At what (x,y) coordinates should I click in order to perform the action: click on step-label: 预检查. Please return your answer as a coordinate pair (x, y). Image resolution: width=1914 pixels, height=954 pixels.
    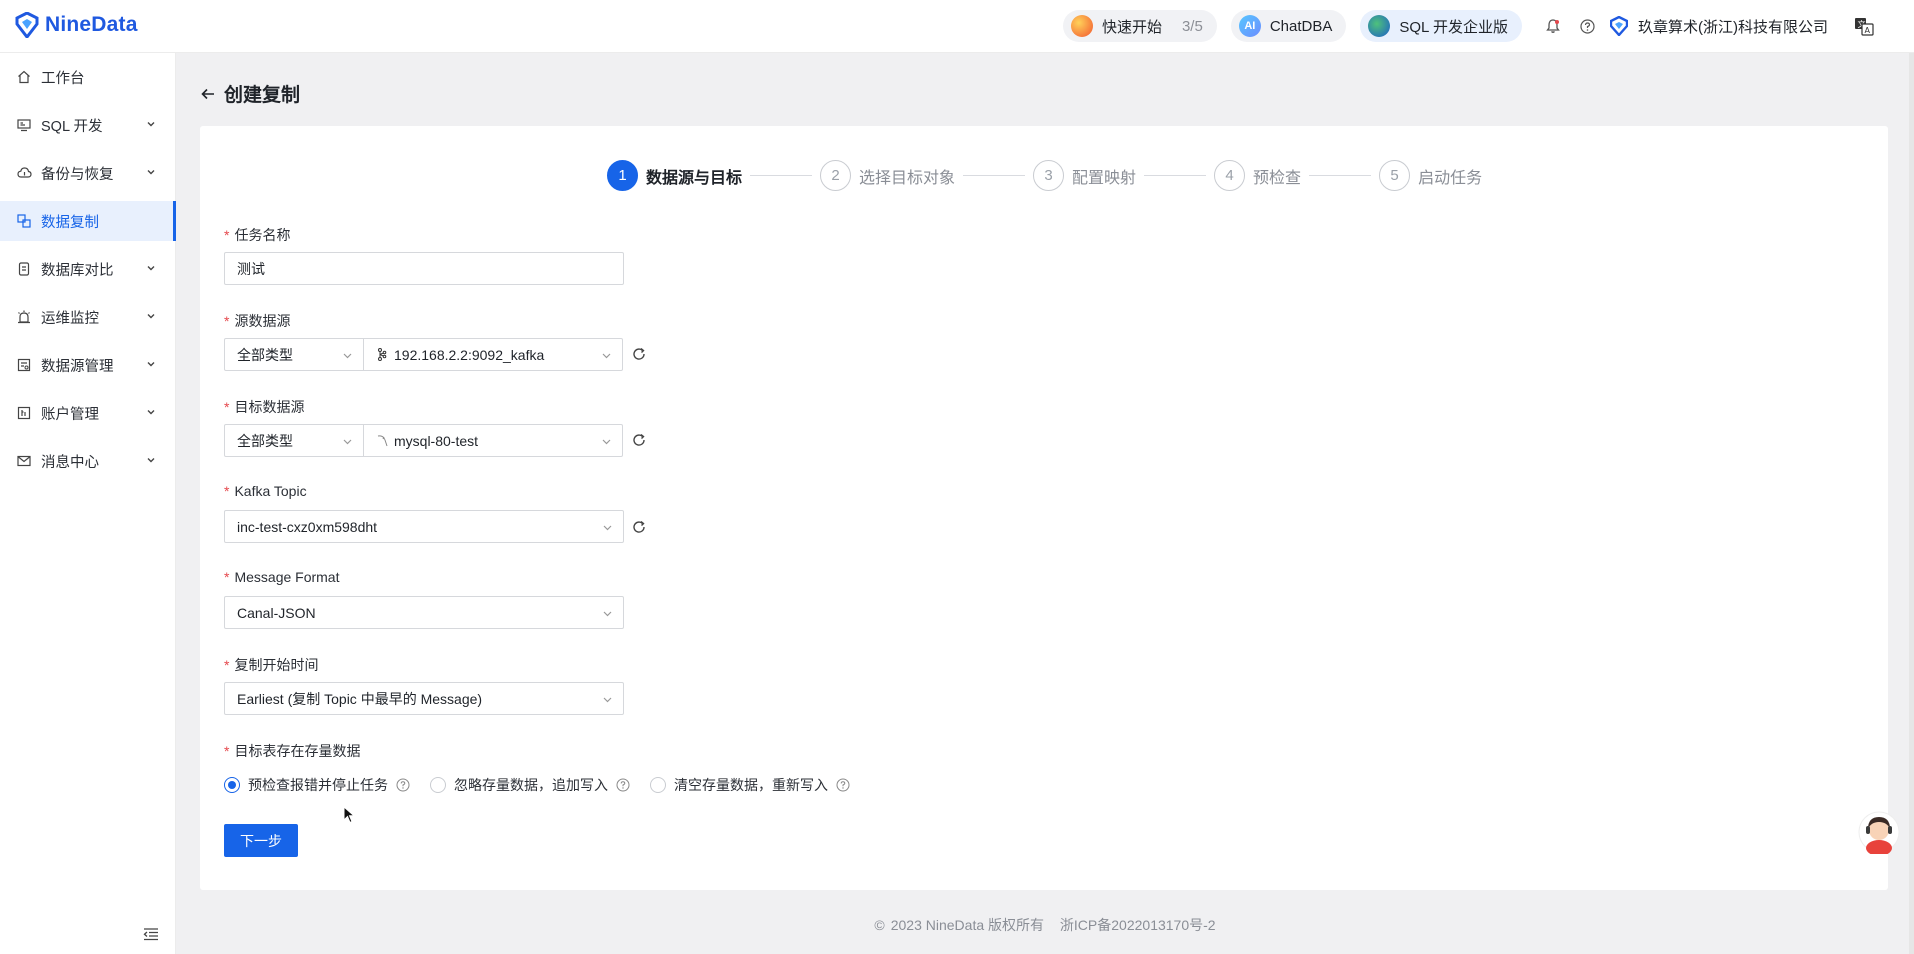
    Looking at the image, I should click on (1277, 178).